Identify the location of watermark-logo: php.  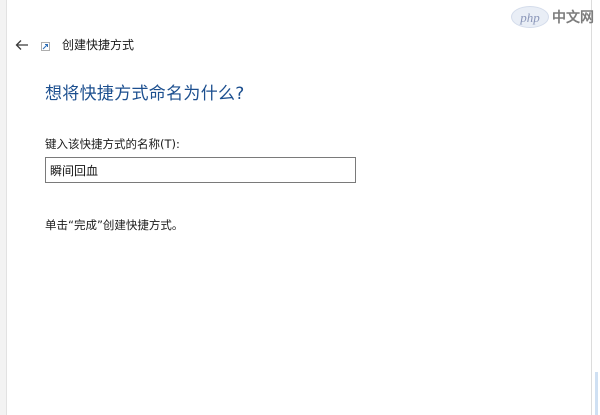
(530, 17).